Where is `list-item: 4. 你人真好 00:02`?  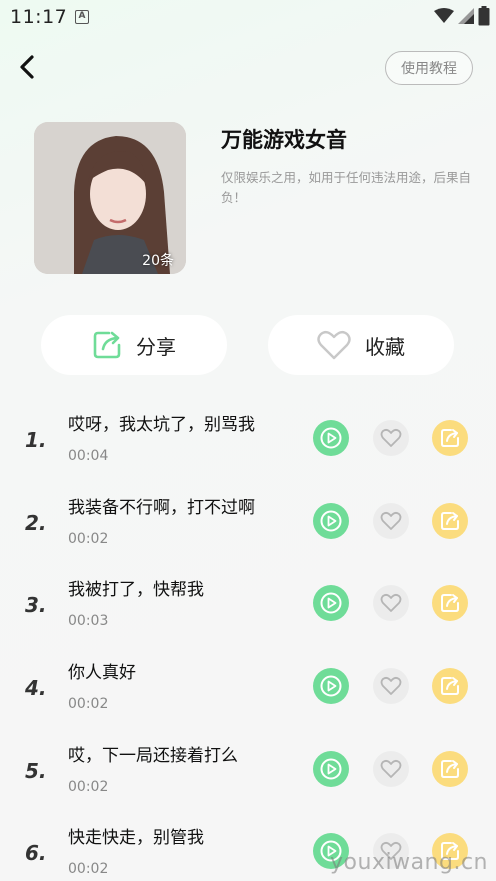
list-item: 4. 你人真好 00:02 is located at coordinates (248, 685).